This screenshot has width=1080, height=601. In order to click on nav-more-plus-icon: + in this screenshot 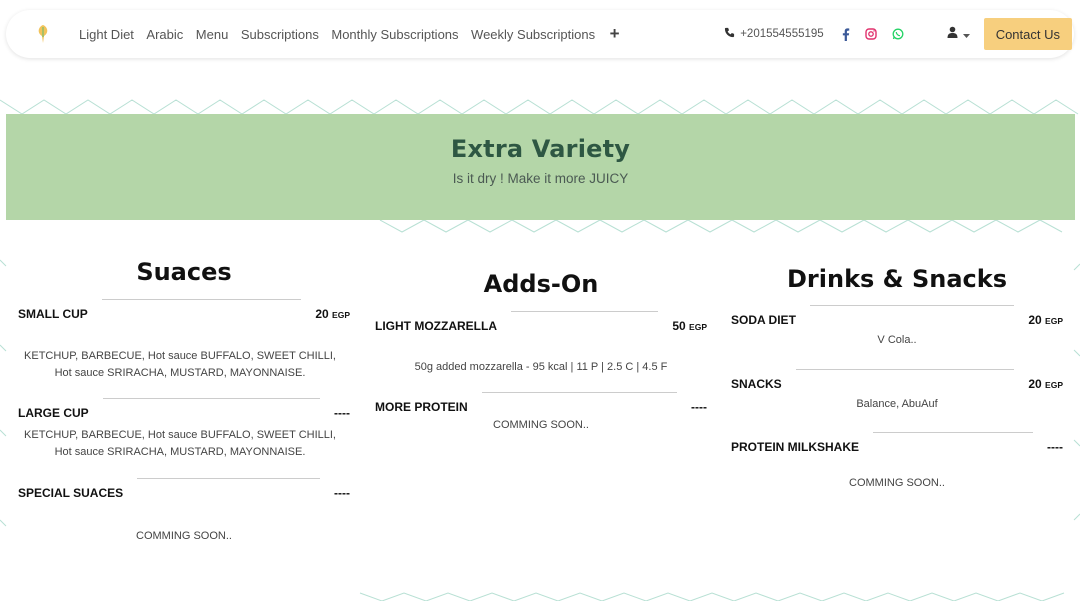, I will do `click(615, 34)`.